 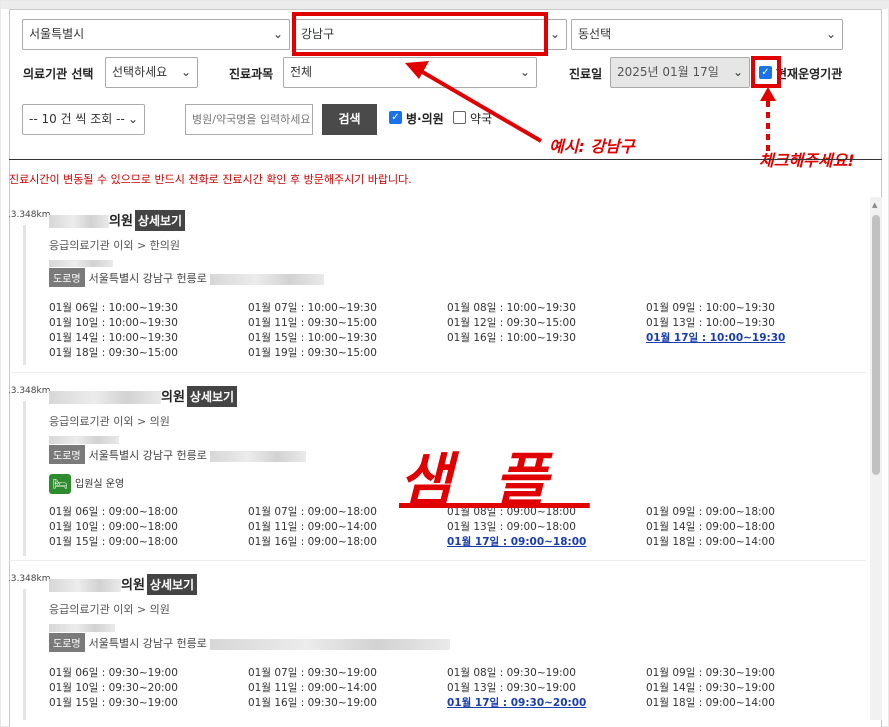 I want to click on institution-type-value: 선택하세요, so click(x=140, y=72).